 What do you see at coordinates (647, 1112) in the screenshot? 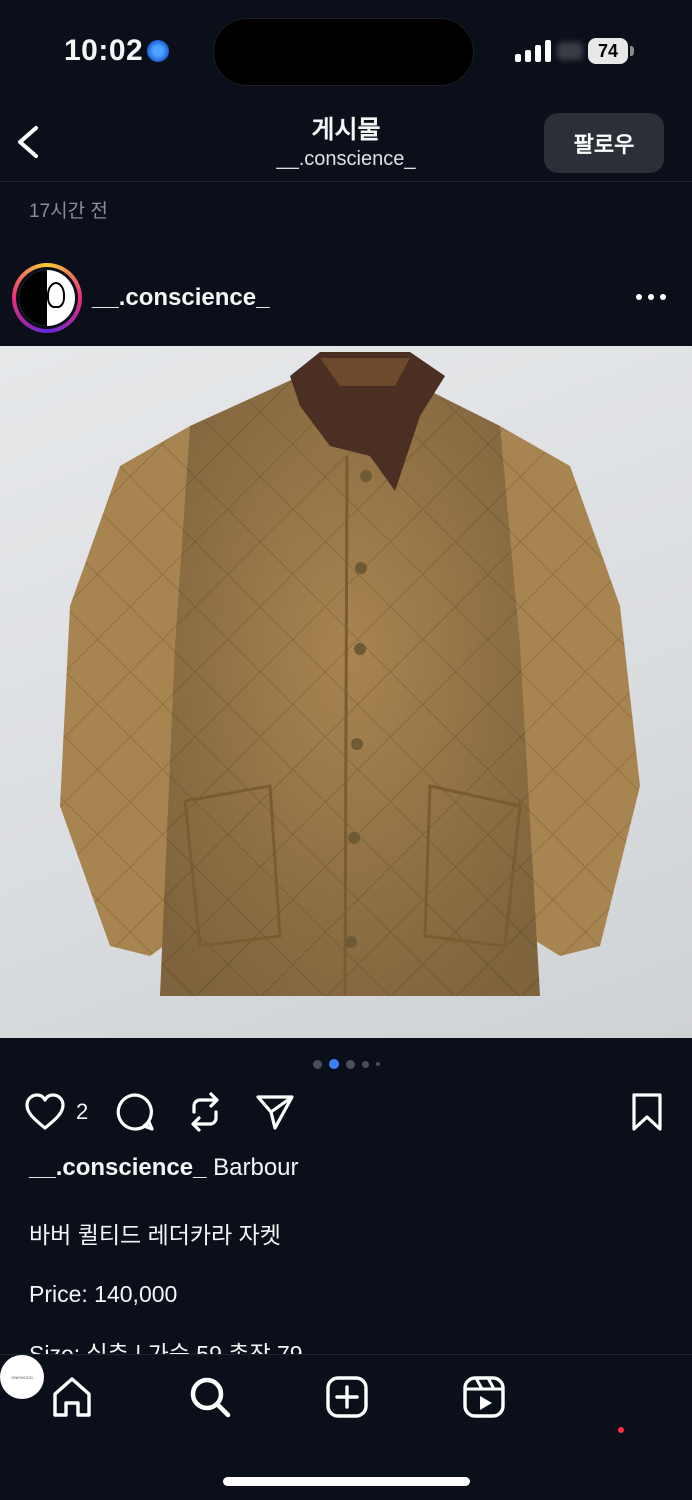
I see `bookmark-icon` at bounding box center [647, 1112].